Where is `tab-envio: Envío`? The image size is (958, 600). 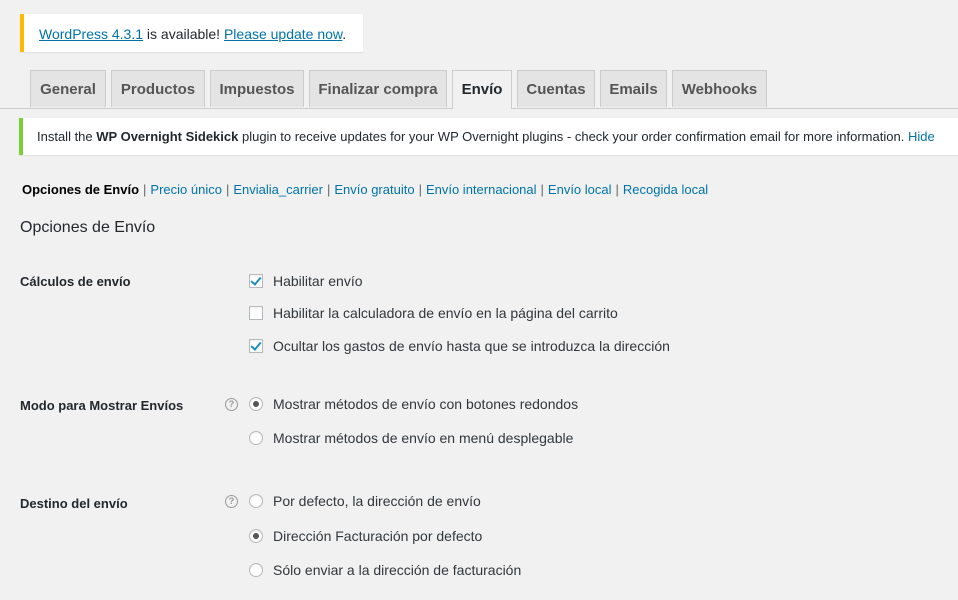 tab-envio: Envío is located at coordinates (482, 89).